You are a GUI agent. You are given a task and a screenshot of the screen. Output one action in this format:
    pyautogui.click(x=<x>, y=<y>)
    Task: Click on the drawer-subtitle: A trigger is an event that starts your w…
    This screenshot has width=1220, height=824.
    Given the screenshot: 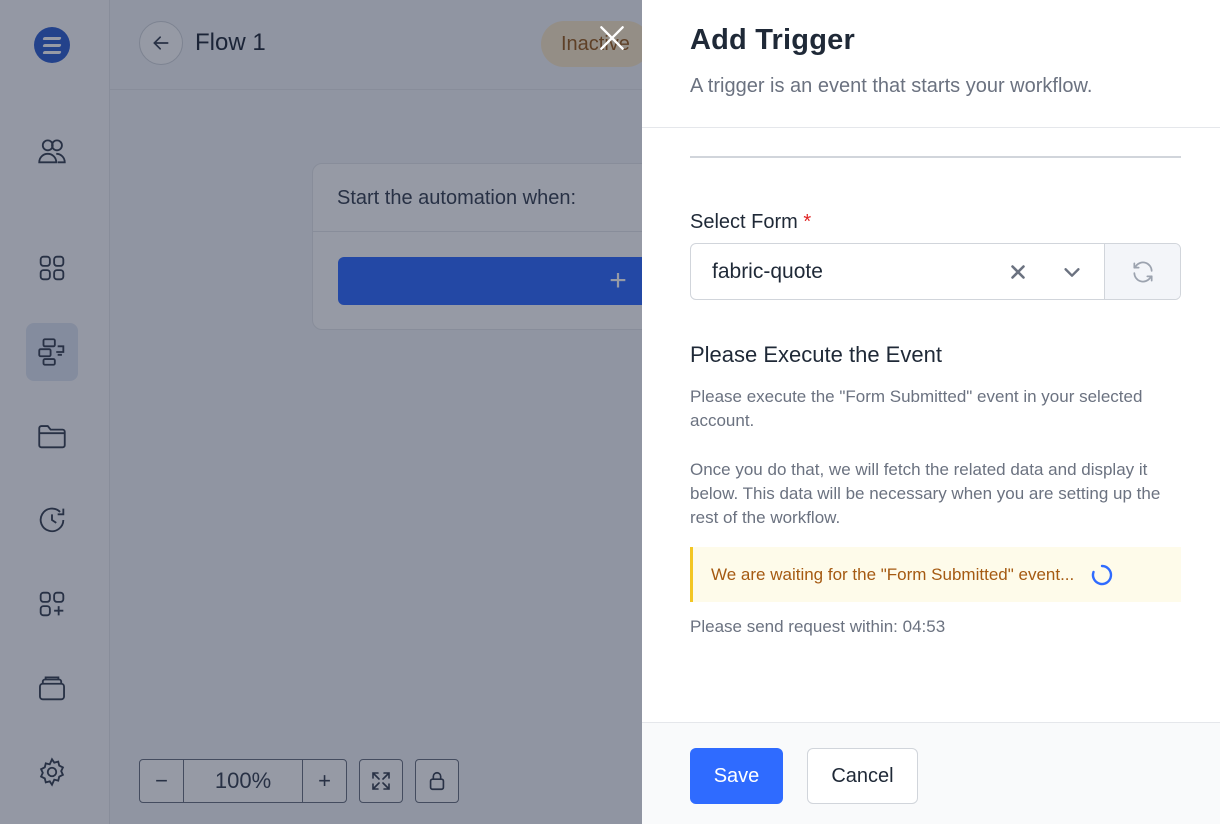 What is the action you would take?
    pyautogui.click(x=891, y=86)
    